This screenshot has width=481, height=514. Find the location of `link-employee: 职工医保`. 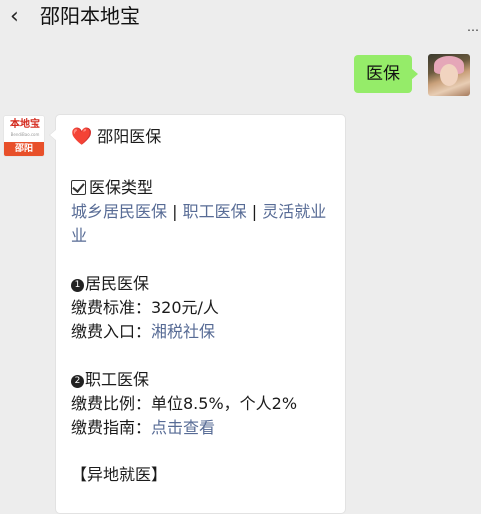

link-employee: 职工医保 is located at coordinates (215, 211).